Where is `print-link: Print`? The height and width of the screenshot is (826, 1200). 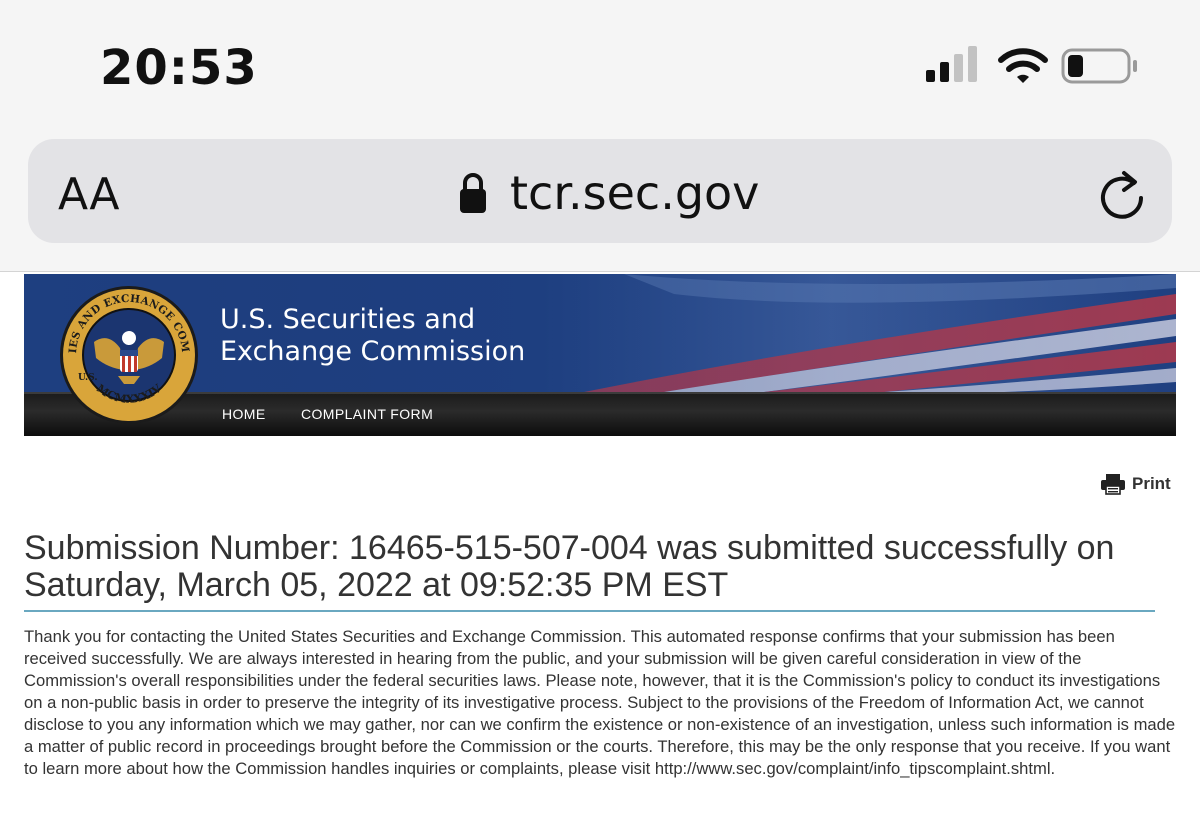 print-link: Print is located at coordinates (1135, 484).